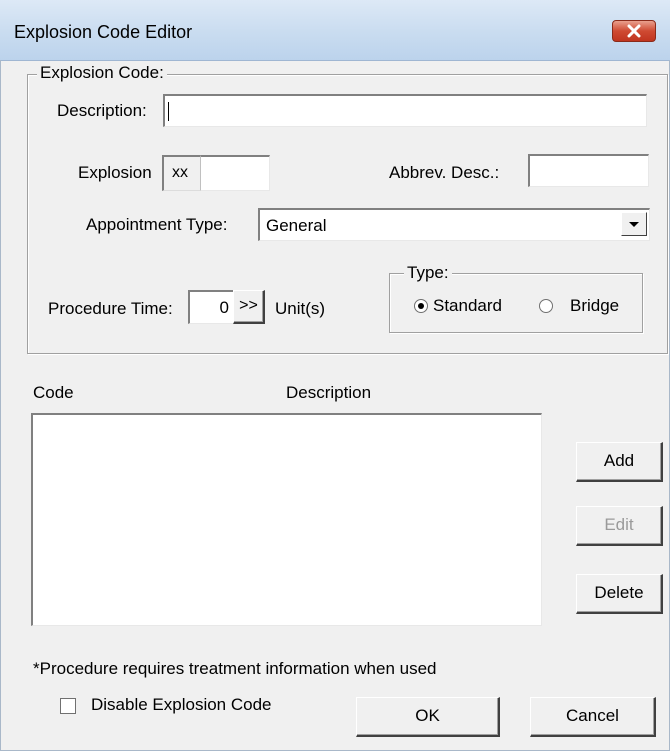 This screenshot has height=751, width=670. Describe the element at coordinates (428, 273) in the screenshot. I see `type-legend: Type:` at that location.